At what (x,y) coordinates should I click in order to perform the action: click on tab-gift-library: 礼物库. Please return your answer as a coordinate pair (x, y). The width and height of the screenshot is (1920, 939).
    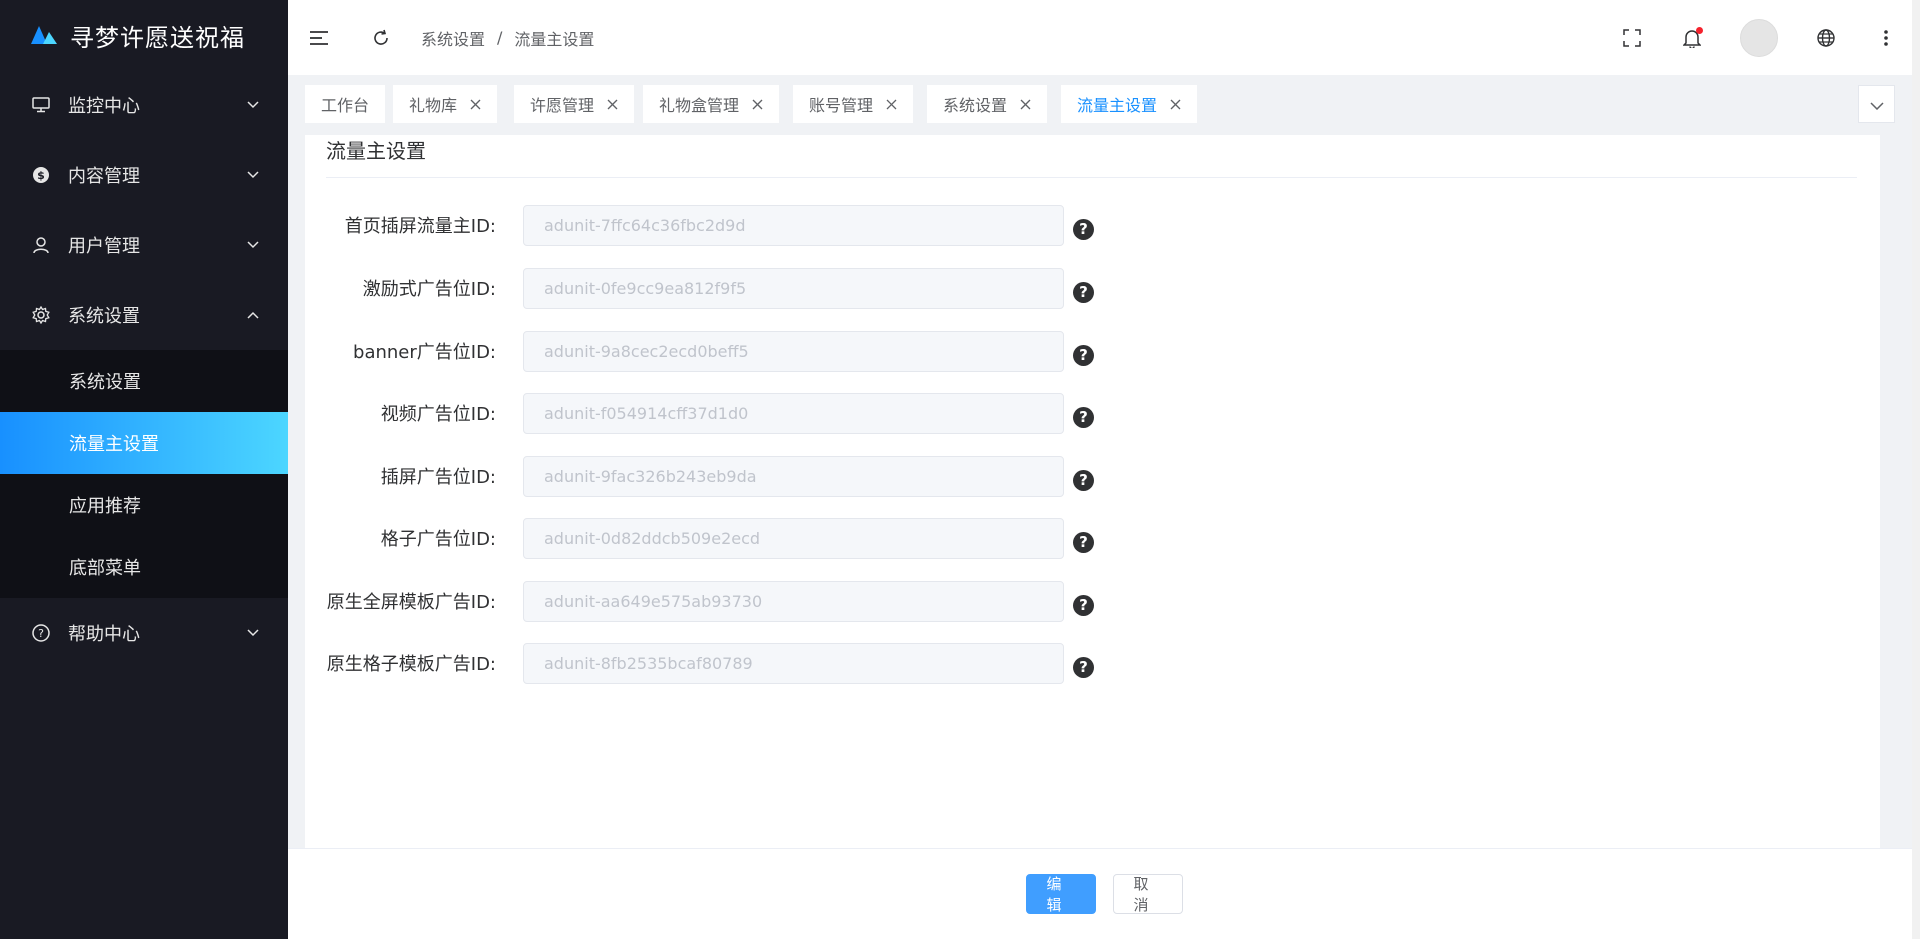
    Looking at the image, I should click on (445, 104).